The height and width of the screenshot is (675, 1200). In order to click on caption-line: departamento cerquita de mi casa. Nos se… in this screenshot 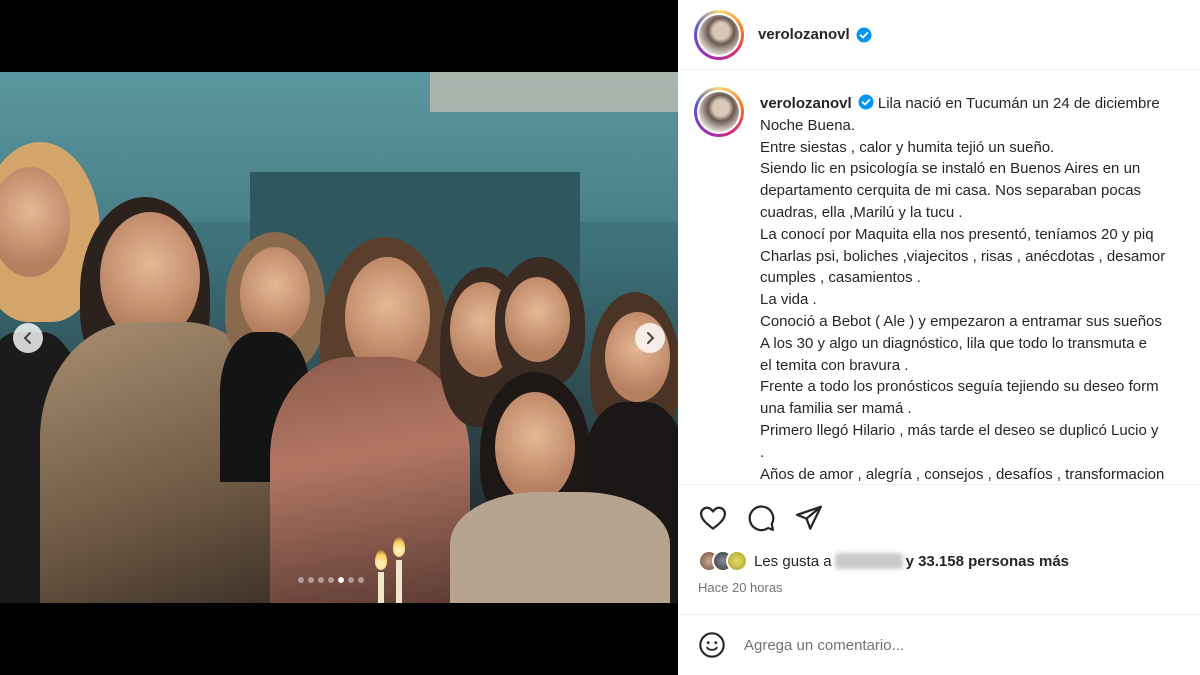, I will do `click(951, 191)`.